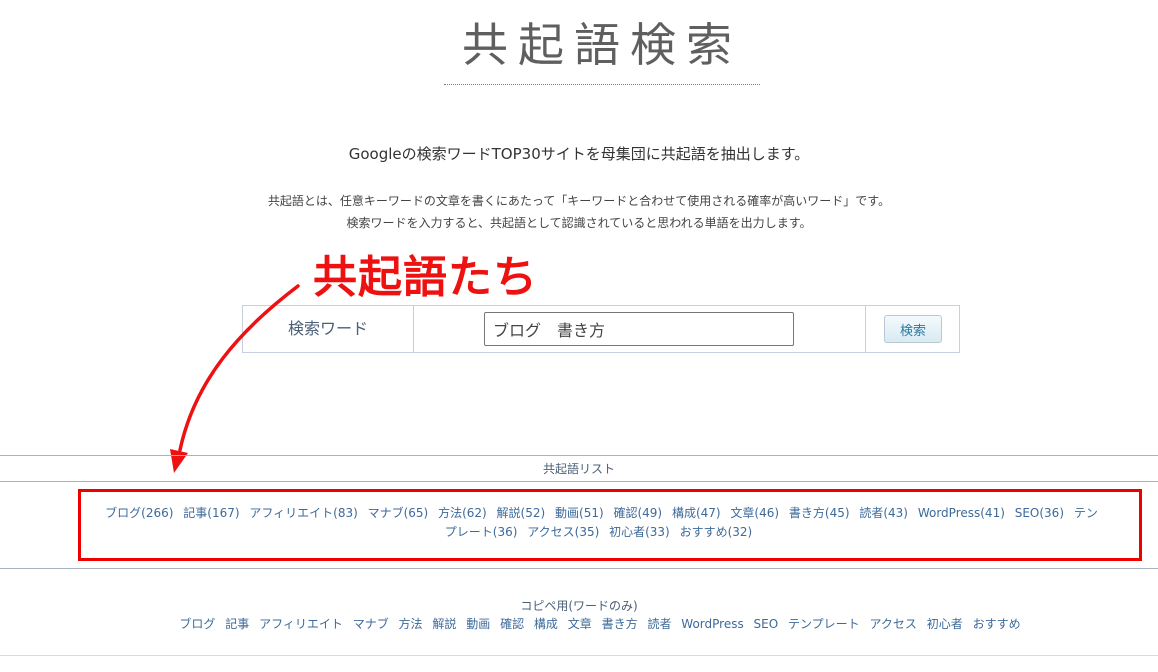 This screenshot has height=672, width=1158. What do you see at coordinates (579, 481) in the screenshot?
I see `divider-title` at bounding box center [579, 481].